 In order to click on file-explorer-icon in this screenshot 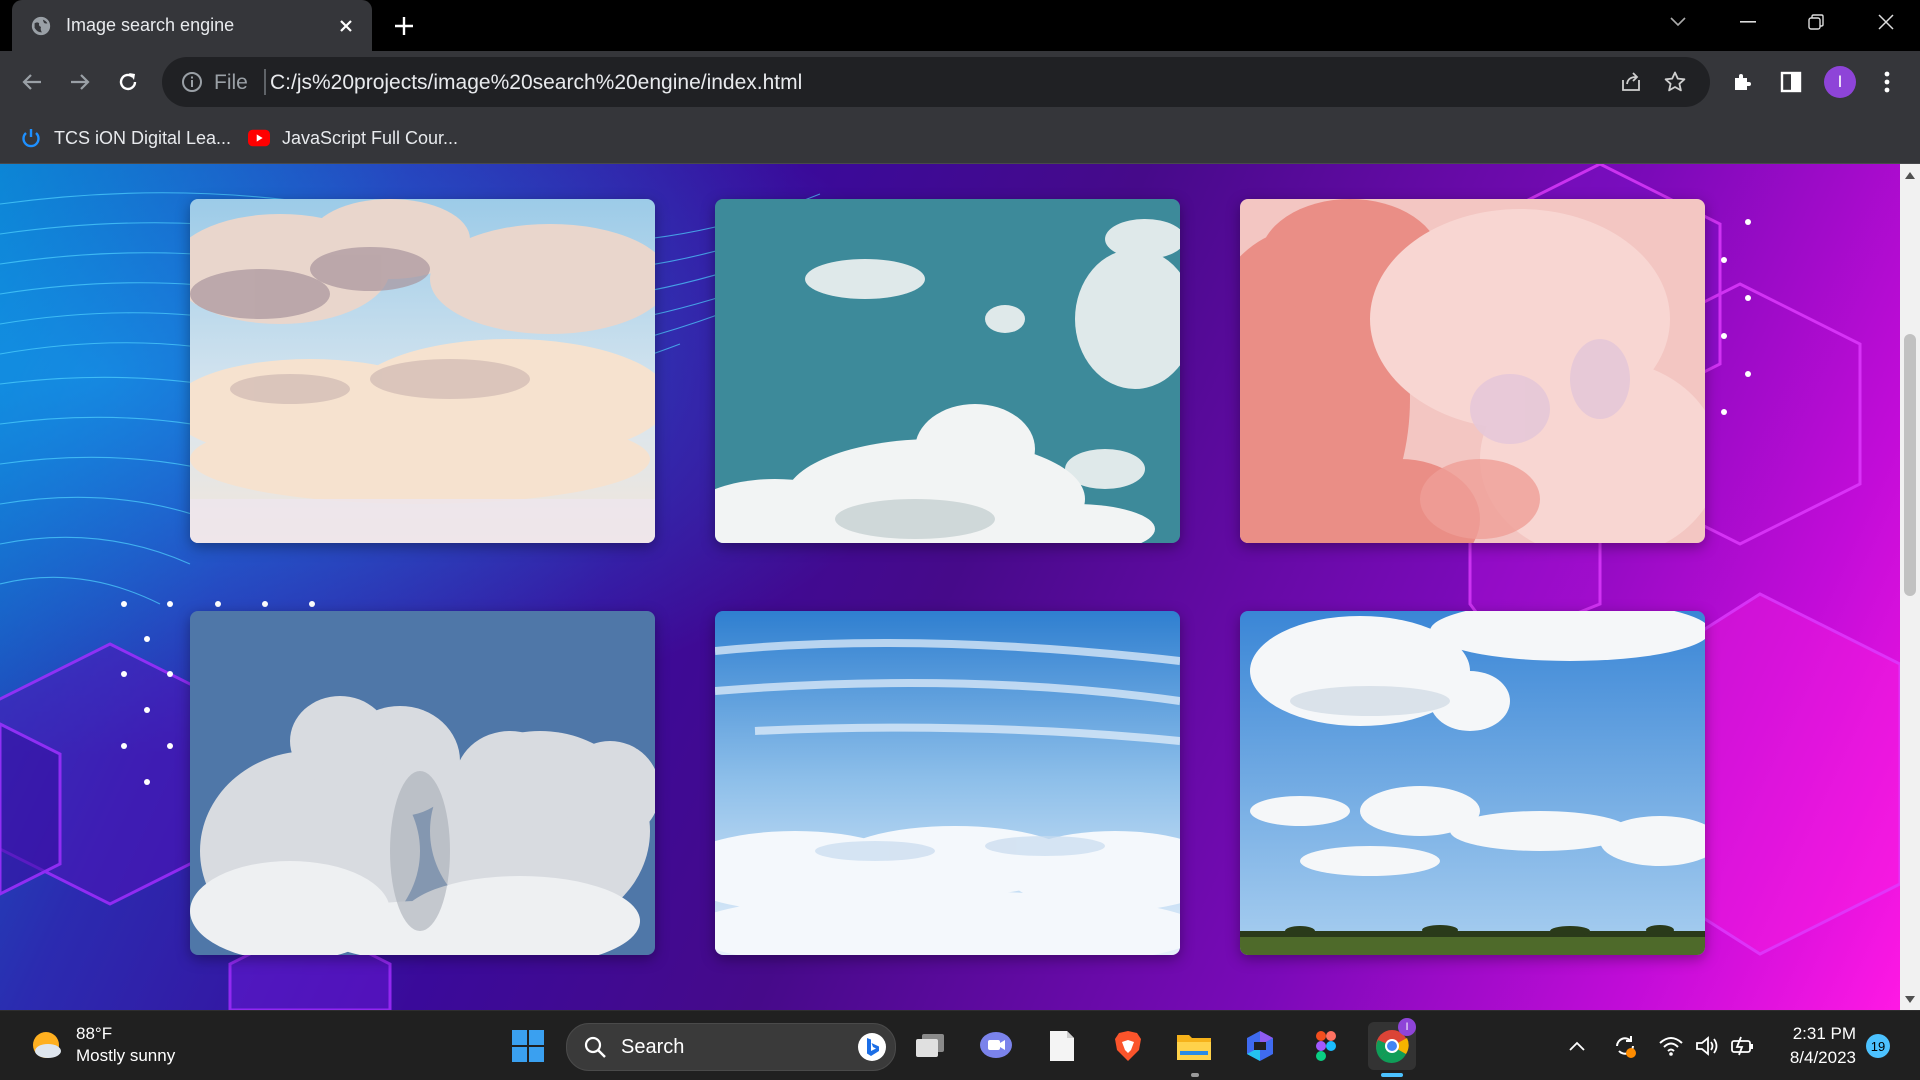, I will do `click(1194, 1046)`.